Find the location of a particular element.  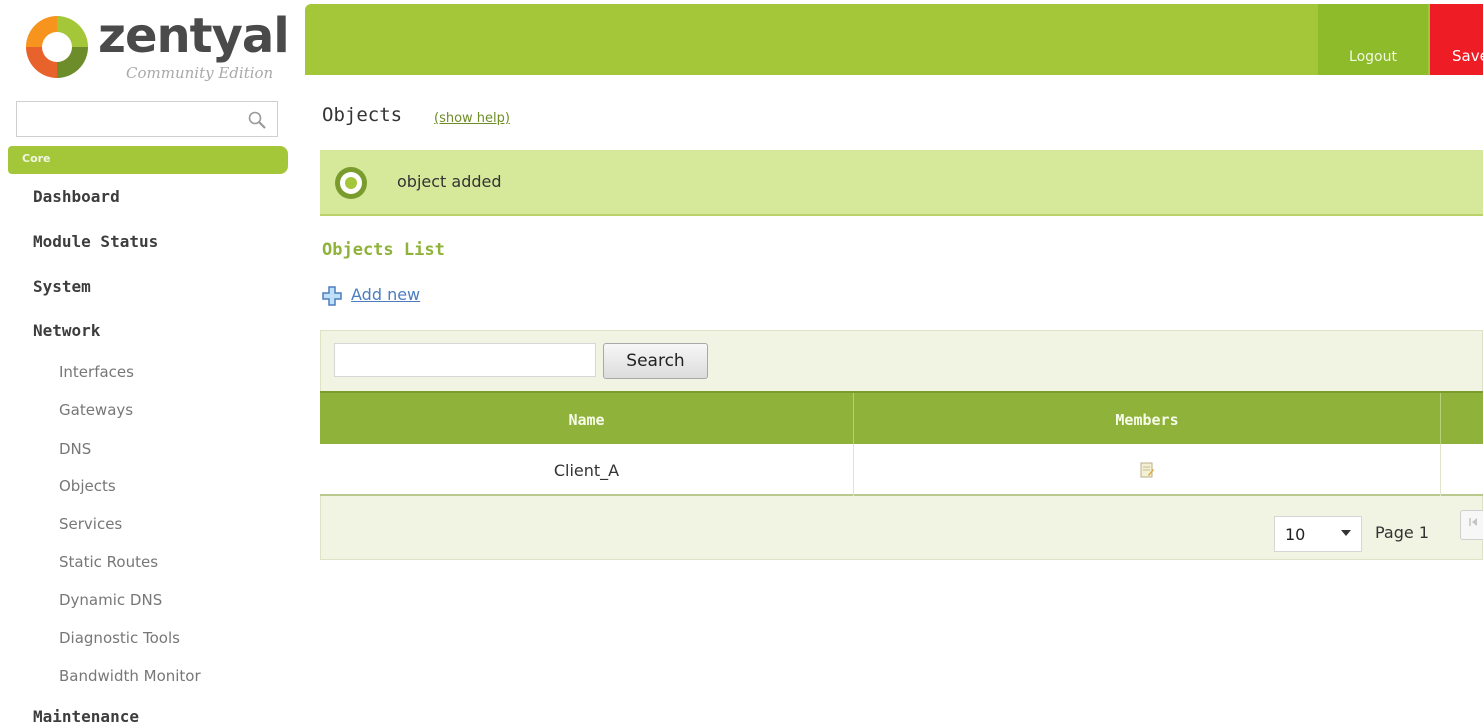

table-search-input is located at coordinates (465, 360).